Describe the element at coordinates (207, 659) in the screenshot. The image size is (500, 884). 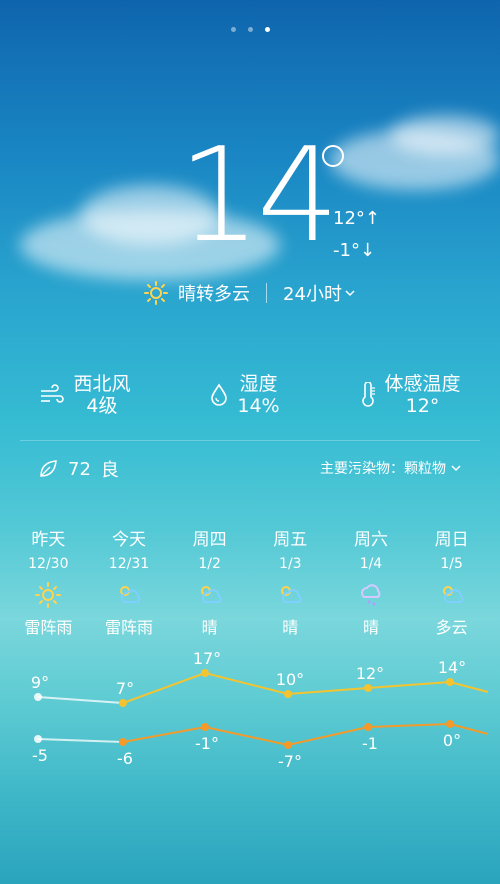
I see `series-0-label: 17°` at that location.